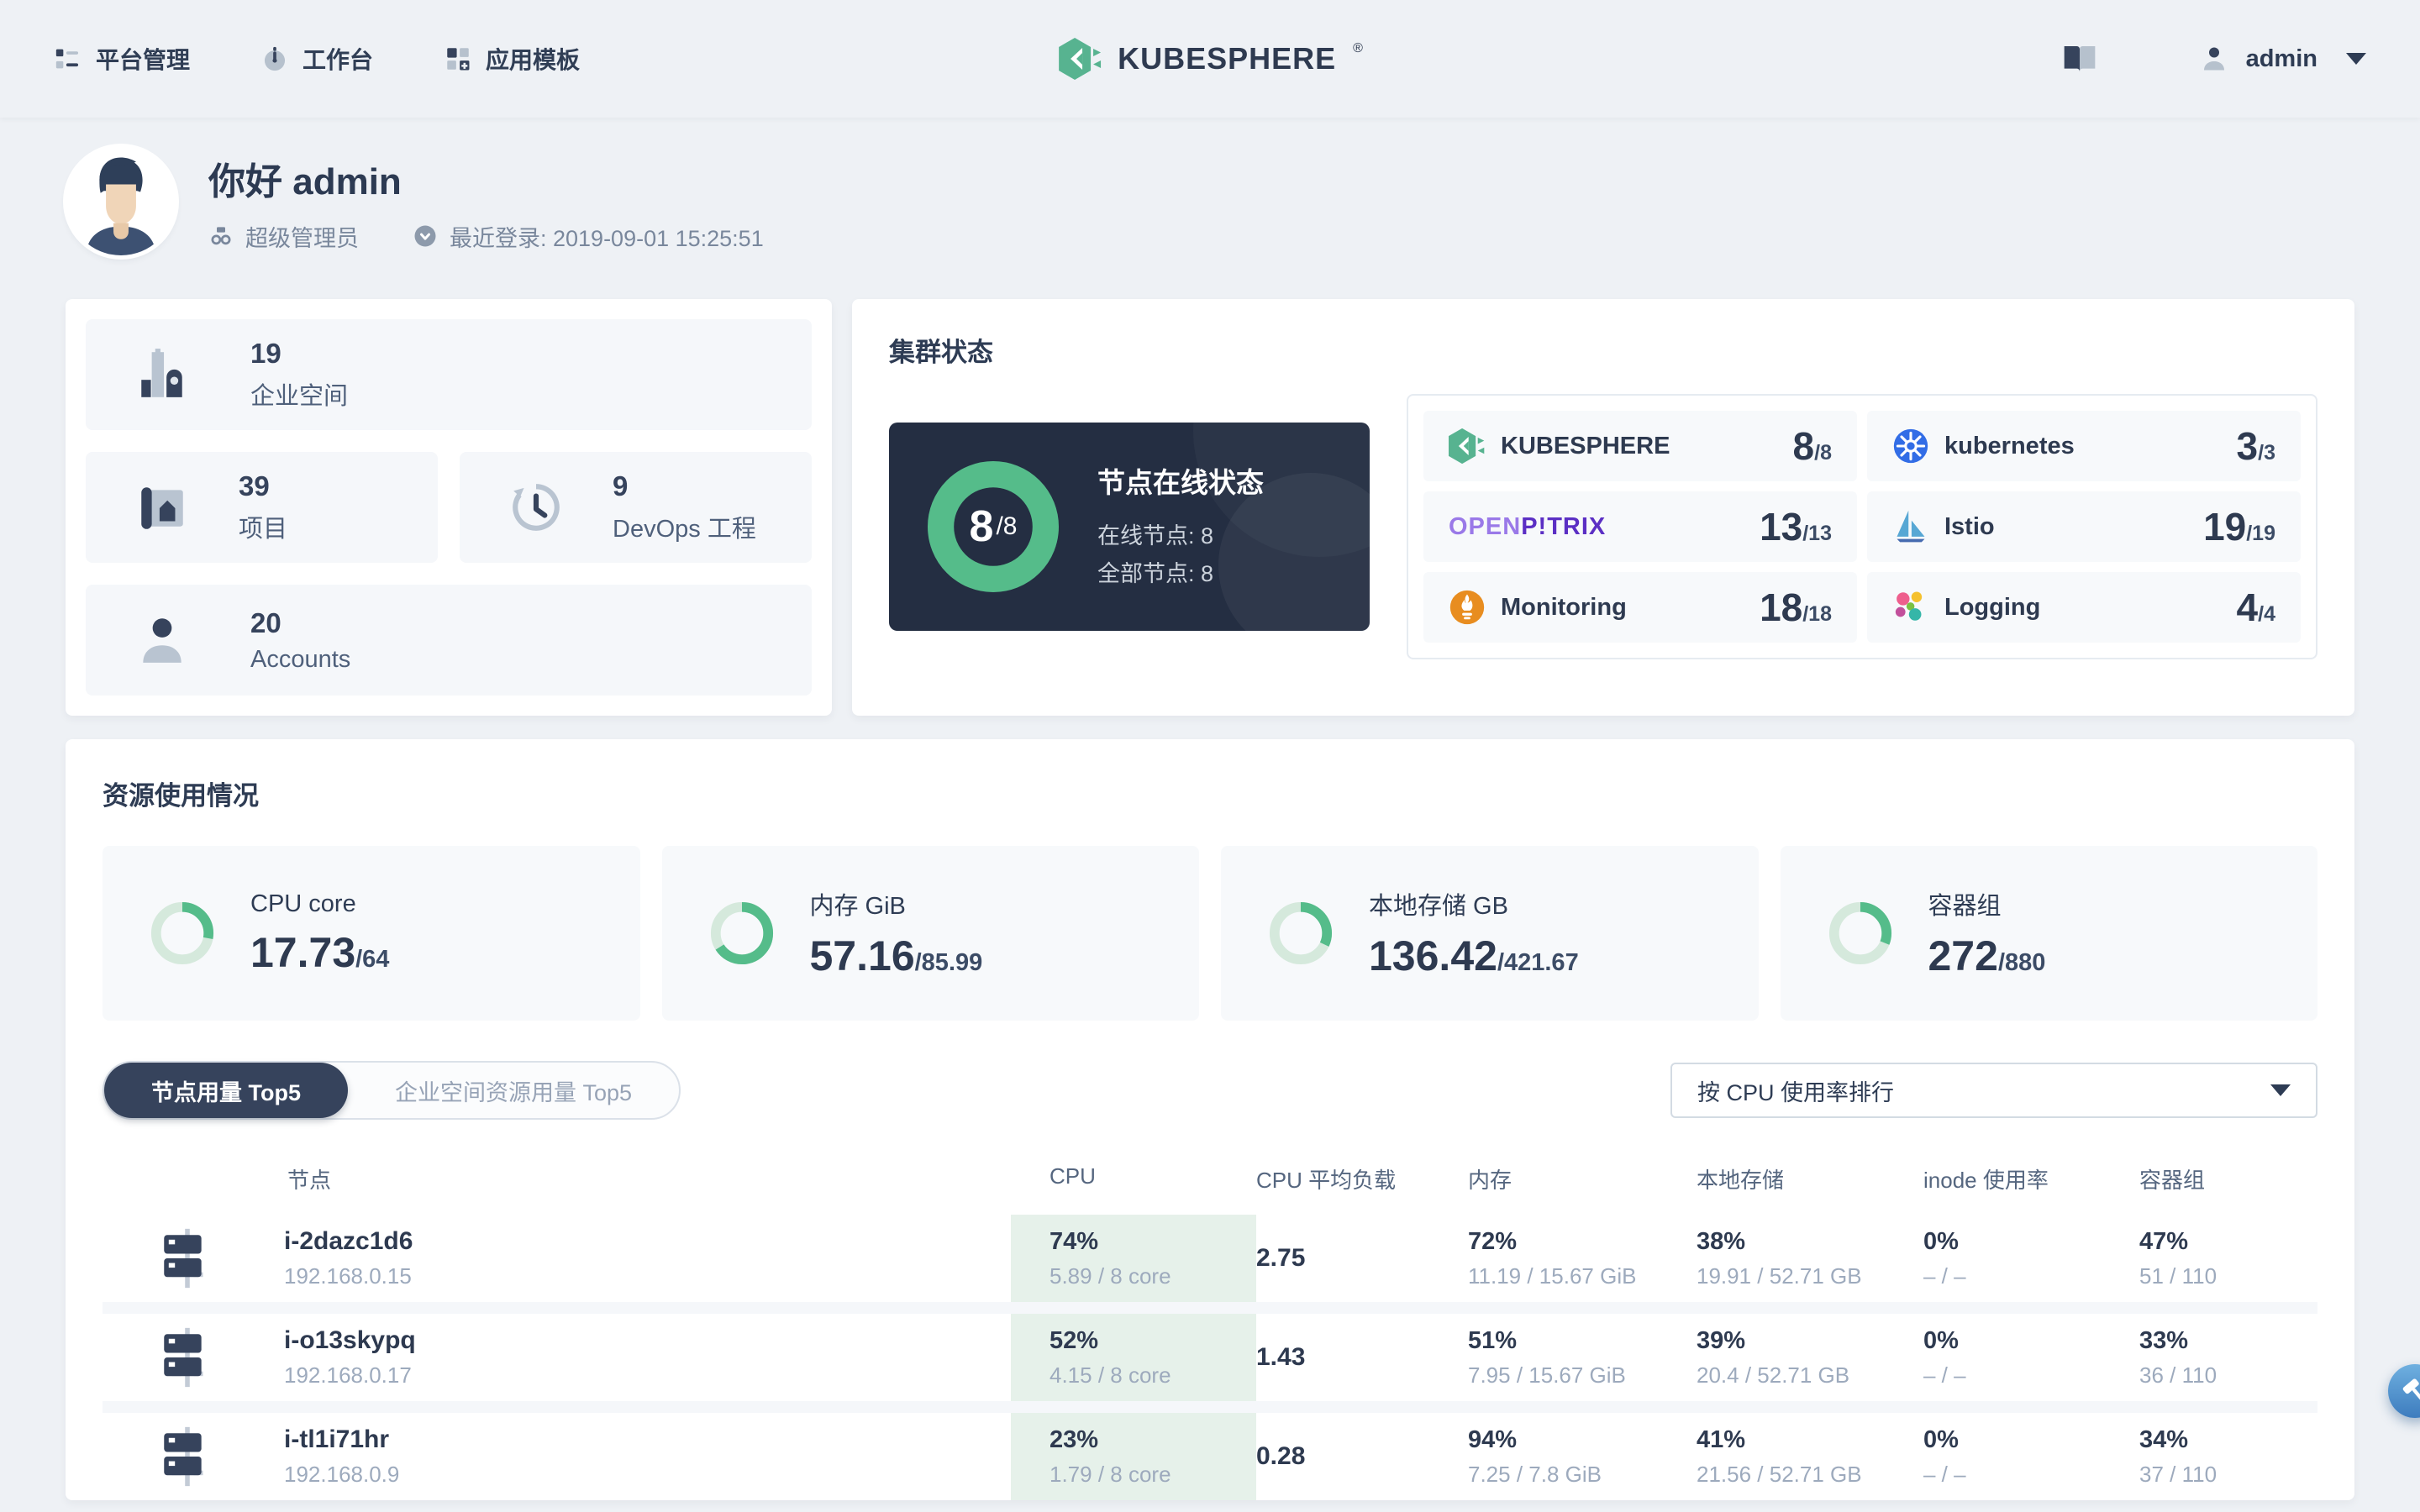 The width and height of the screenshot is (2420, 1512). Describe the element at coordinates (1640, 607) in the screenshot. I see `component-monitoring: Monitoring 18/18` at that location.